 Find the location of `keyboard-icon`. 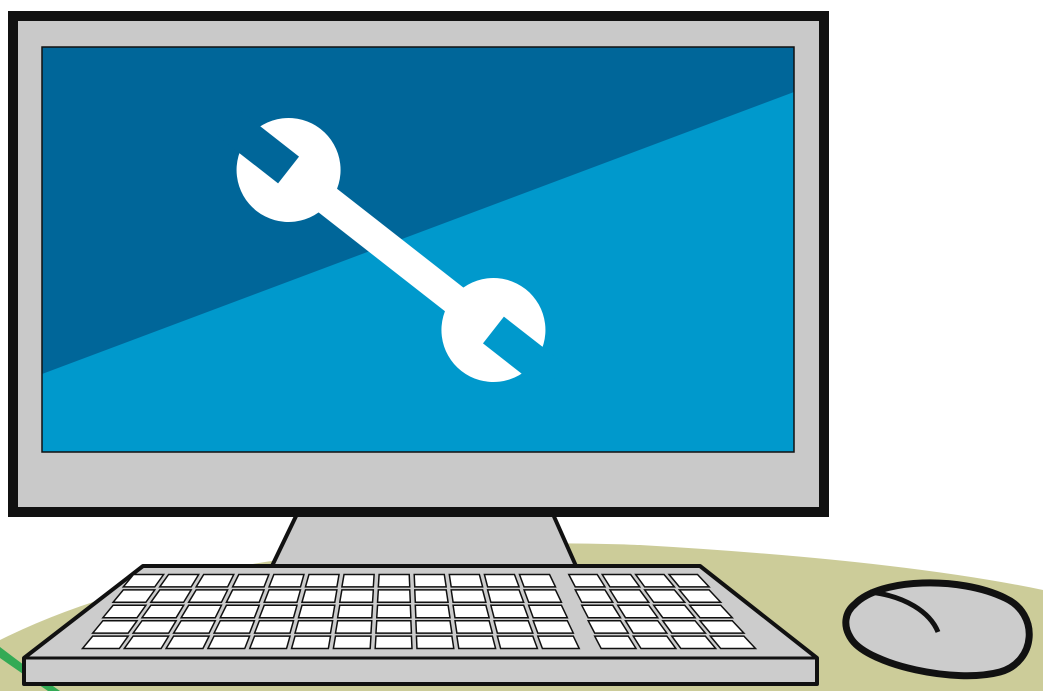

keyboard-icon is located at coordinates (420, 625).